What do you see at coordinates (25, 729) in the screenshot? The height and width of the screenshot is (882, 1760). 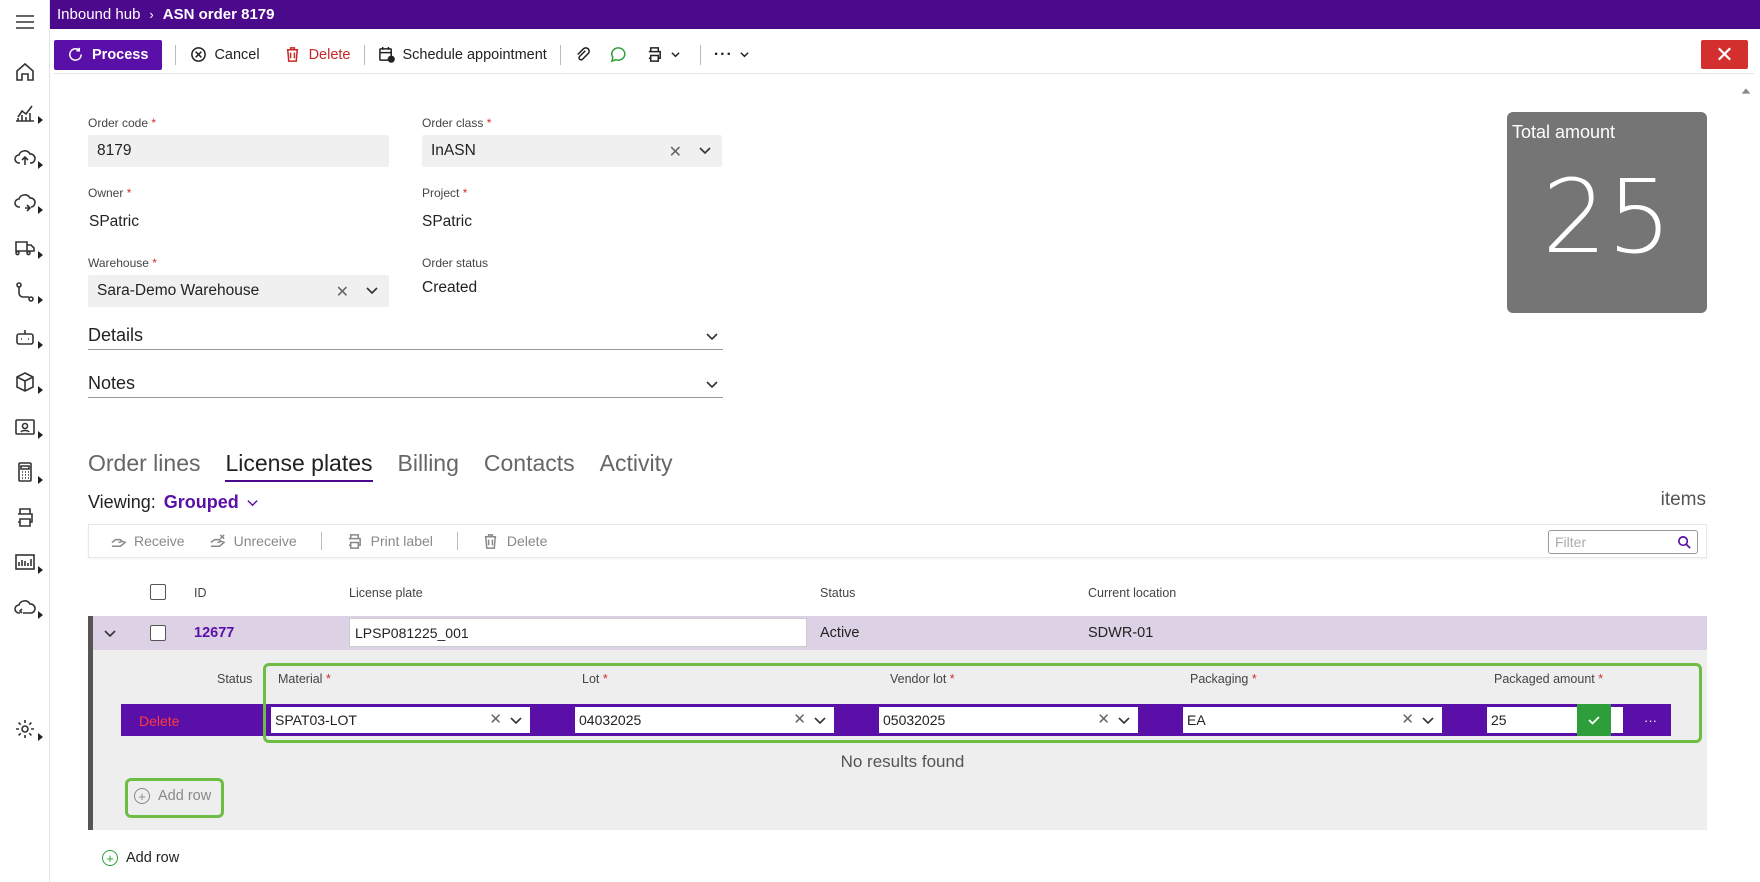 I see `settings-gear-icon` at bounding box center [25, 729].